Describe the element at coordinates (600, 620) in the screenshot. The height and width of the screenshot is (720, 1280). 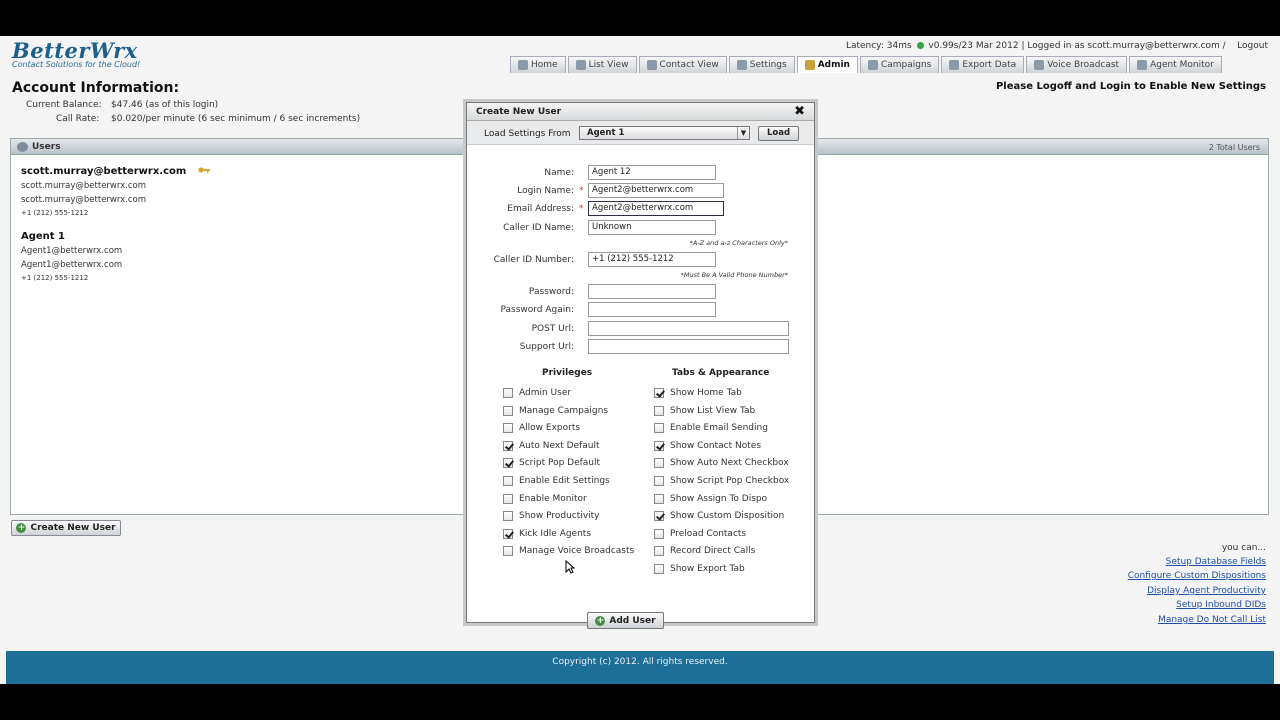
I see `plus-icon: +` at that location.